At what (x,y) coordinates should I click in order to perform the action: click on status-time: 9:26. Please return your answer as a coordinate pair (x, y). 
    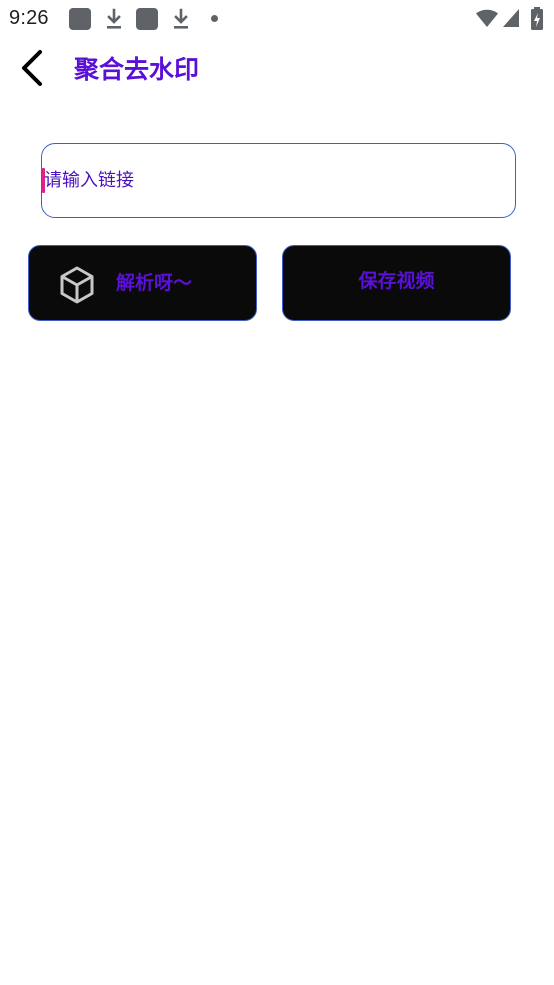
    Looking at the image, I should click on (29, 18).